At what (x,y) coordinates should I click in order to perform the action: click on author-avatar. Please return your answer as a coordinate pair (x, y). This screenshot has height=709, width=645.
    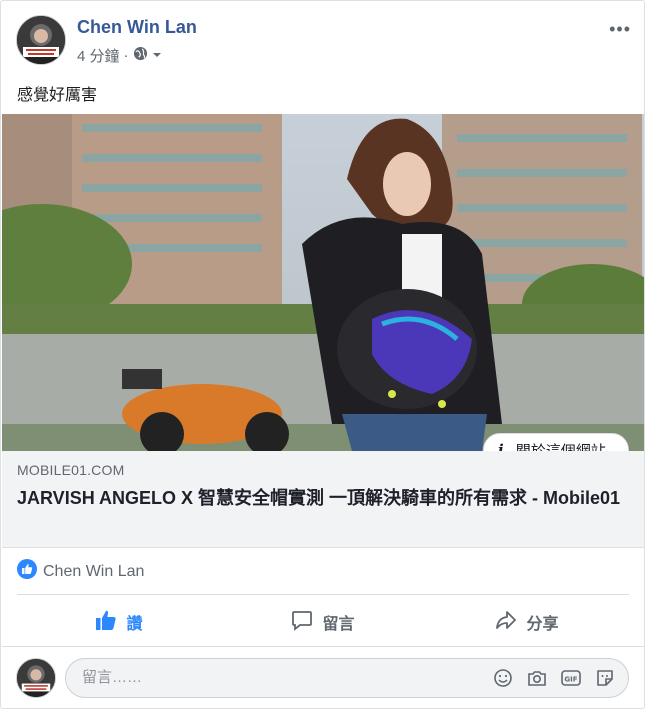
    Looking at the image, I should click on (41, 40).